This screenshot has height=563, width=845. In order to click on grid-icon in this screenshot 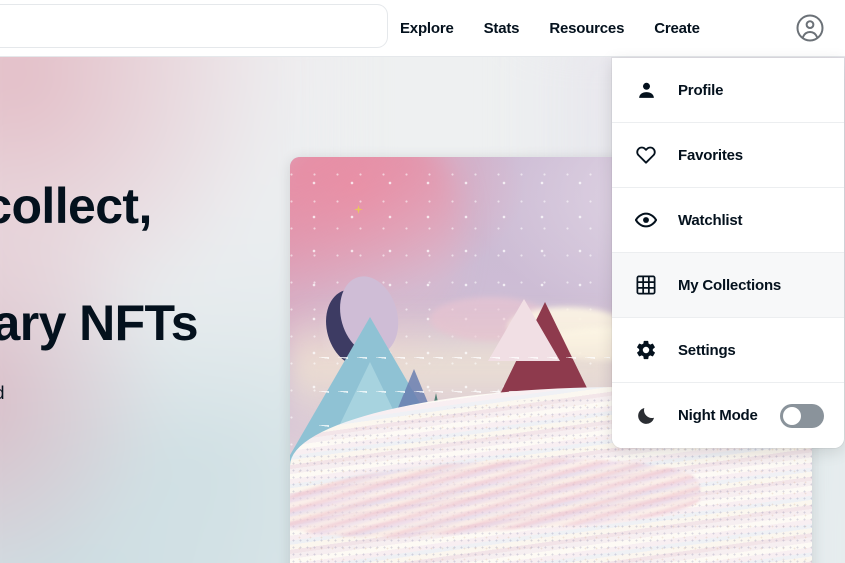, I will do `click(646, 285)`.